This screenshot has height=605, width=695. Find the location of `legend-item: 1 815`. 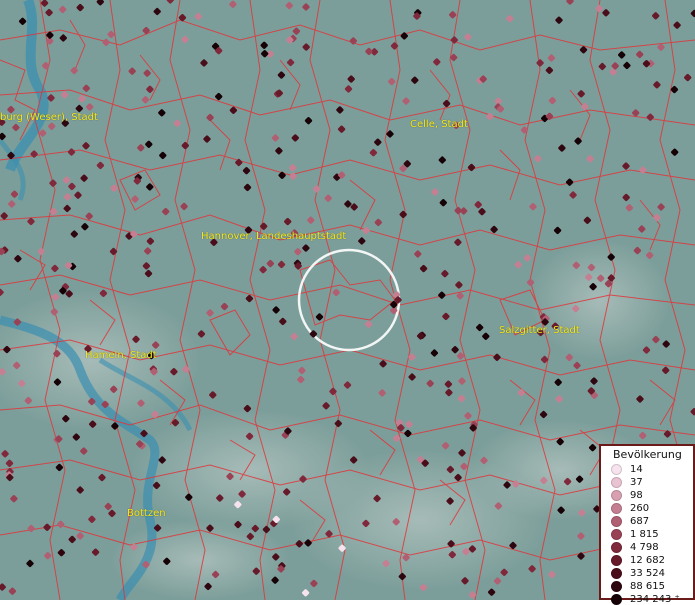

legend-item: 1 815 is located at coordinates (635, 534).